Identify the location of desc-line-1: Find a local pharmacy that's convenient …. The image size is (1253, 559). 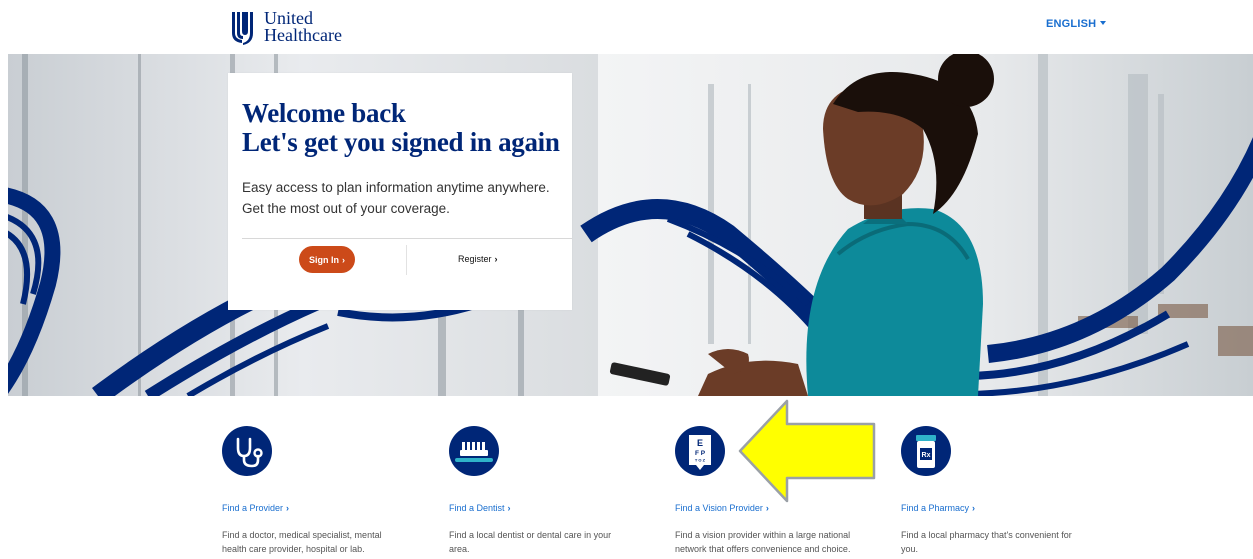
(986, 535).